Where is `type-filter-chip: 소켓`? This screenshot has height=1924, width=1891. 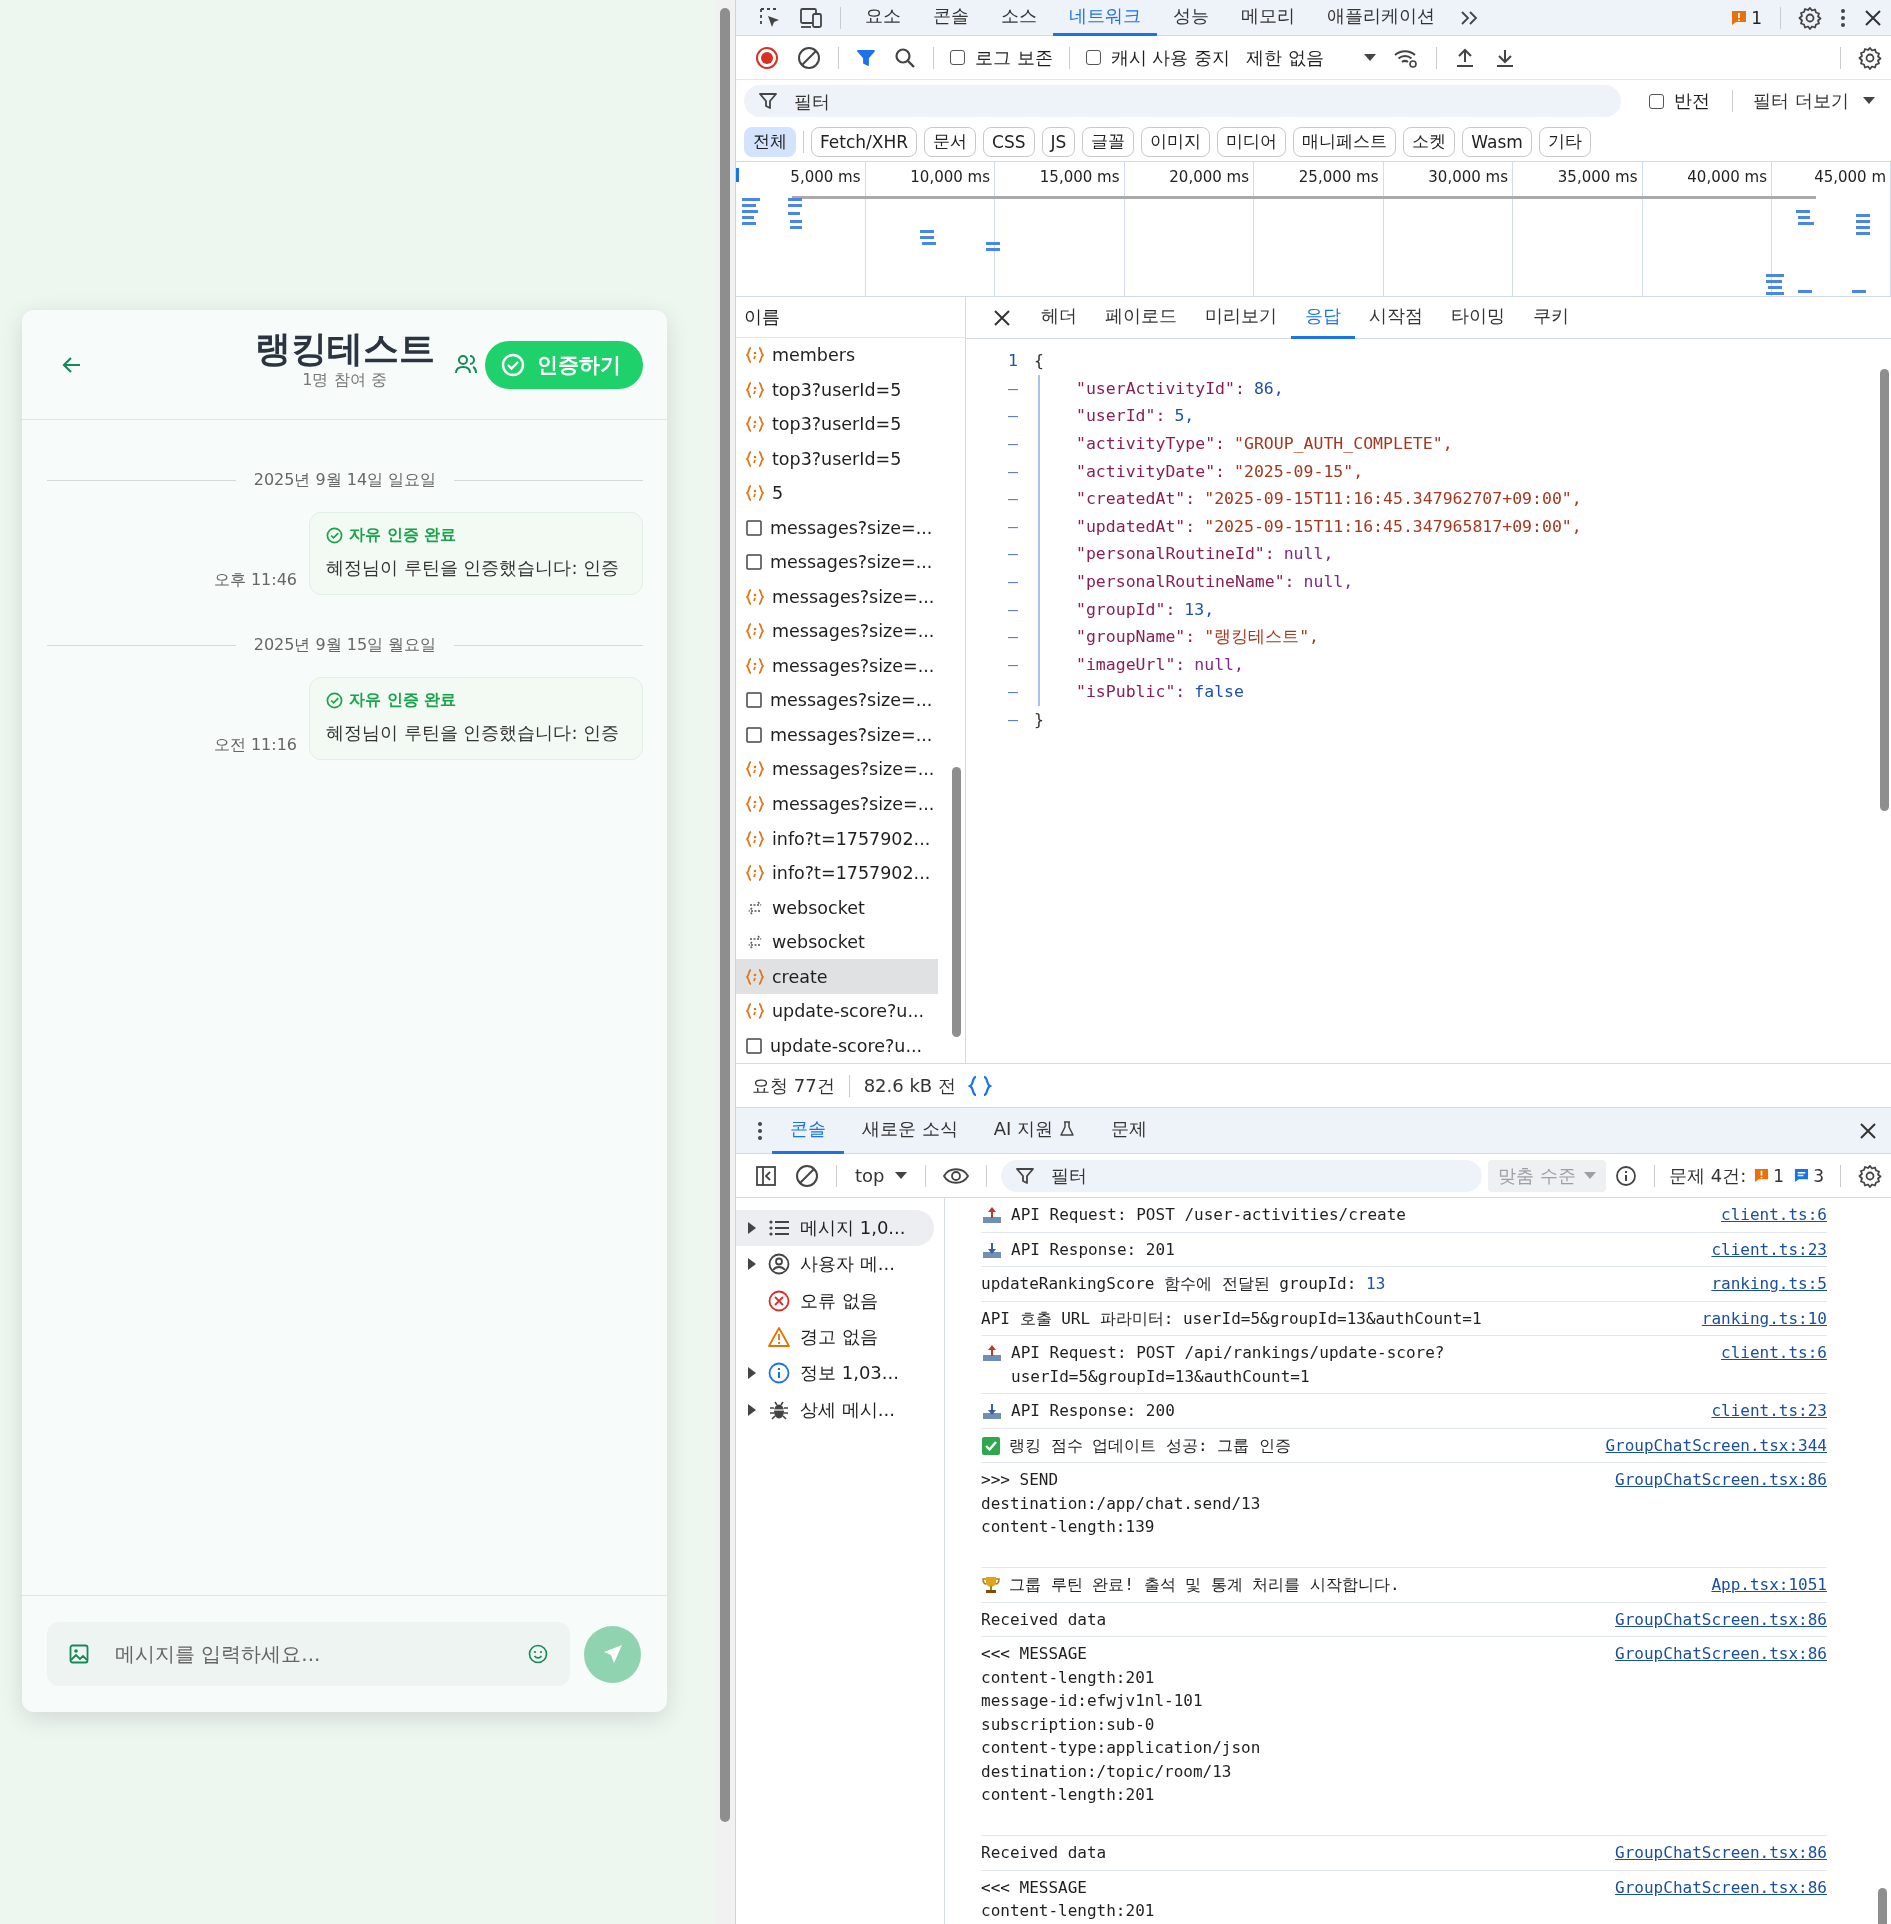
type-filter-chip: 소켓 is located at coordinates (1429, 141).